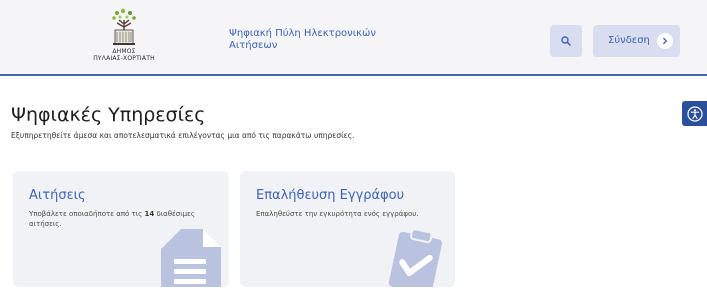 This screenshot has height=304, width=707. I want to click on accessibility-icon, so click(694, 113).